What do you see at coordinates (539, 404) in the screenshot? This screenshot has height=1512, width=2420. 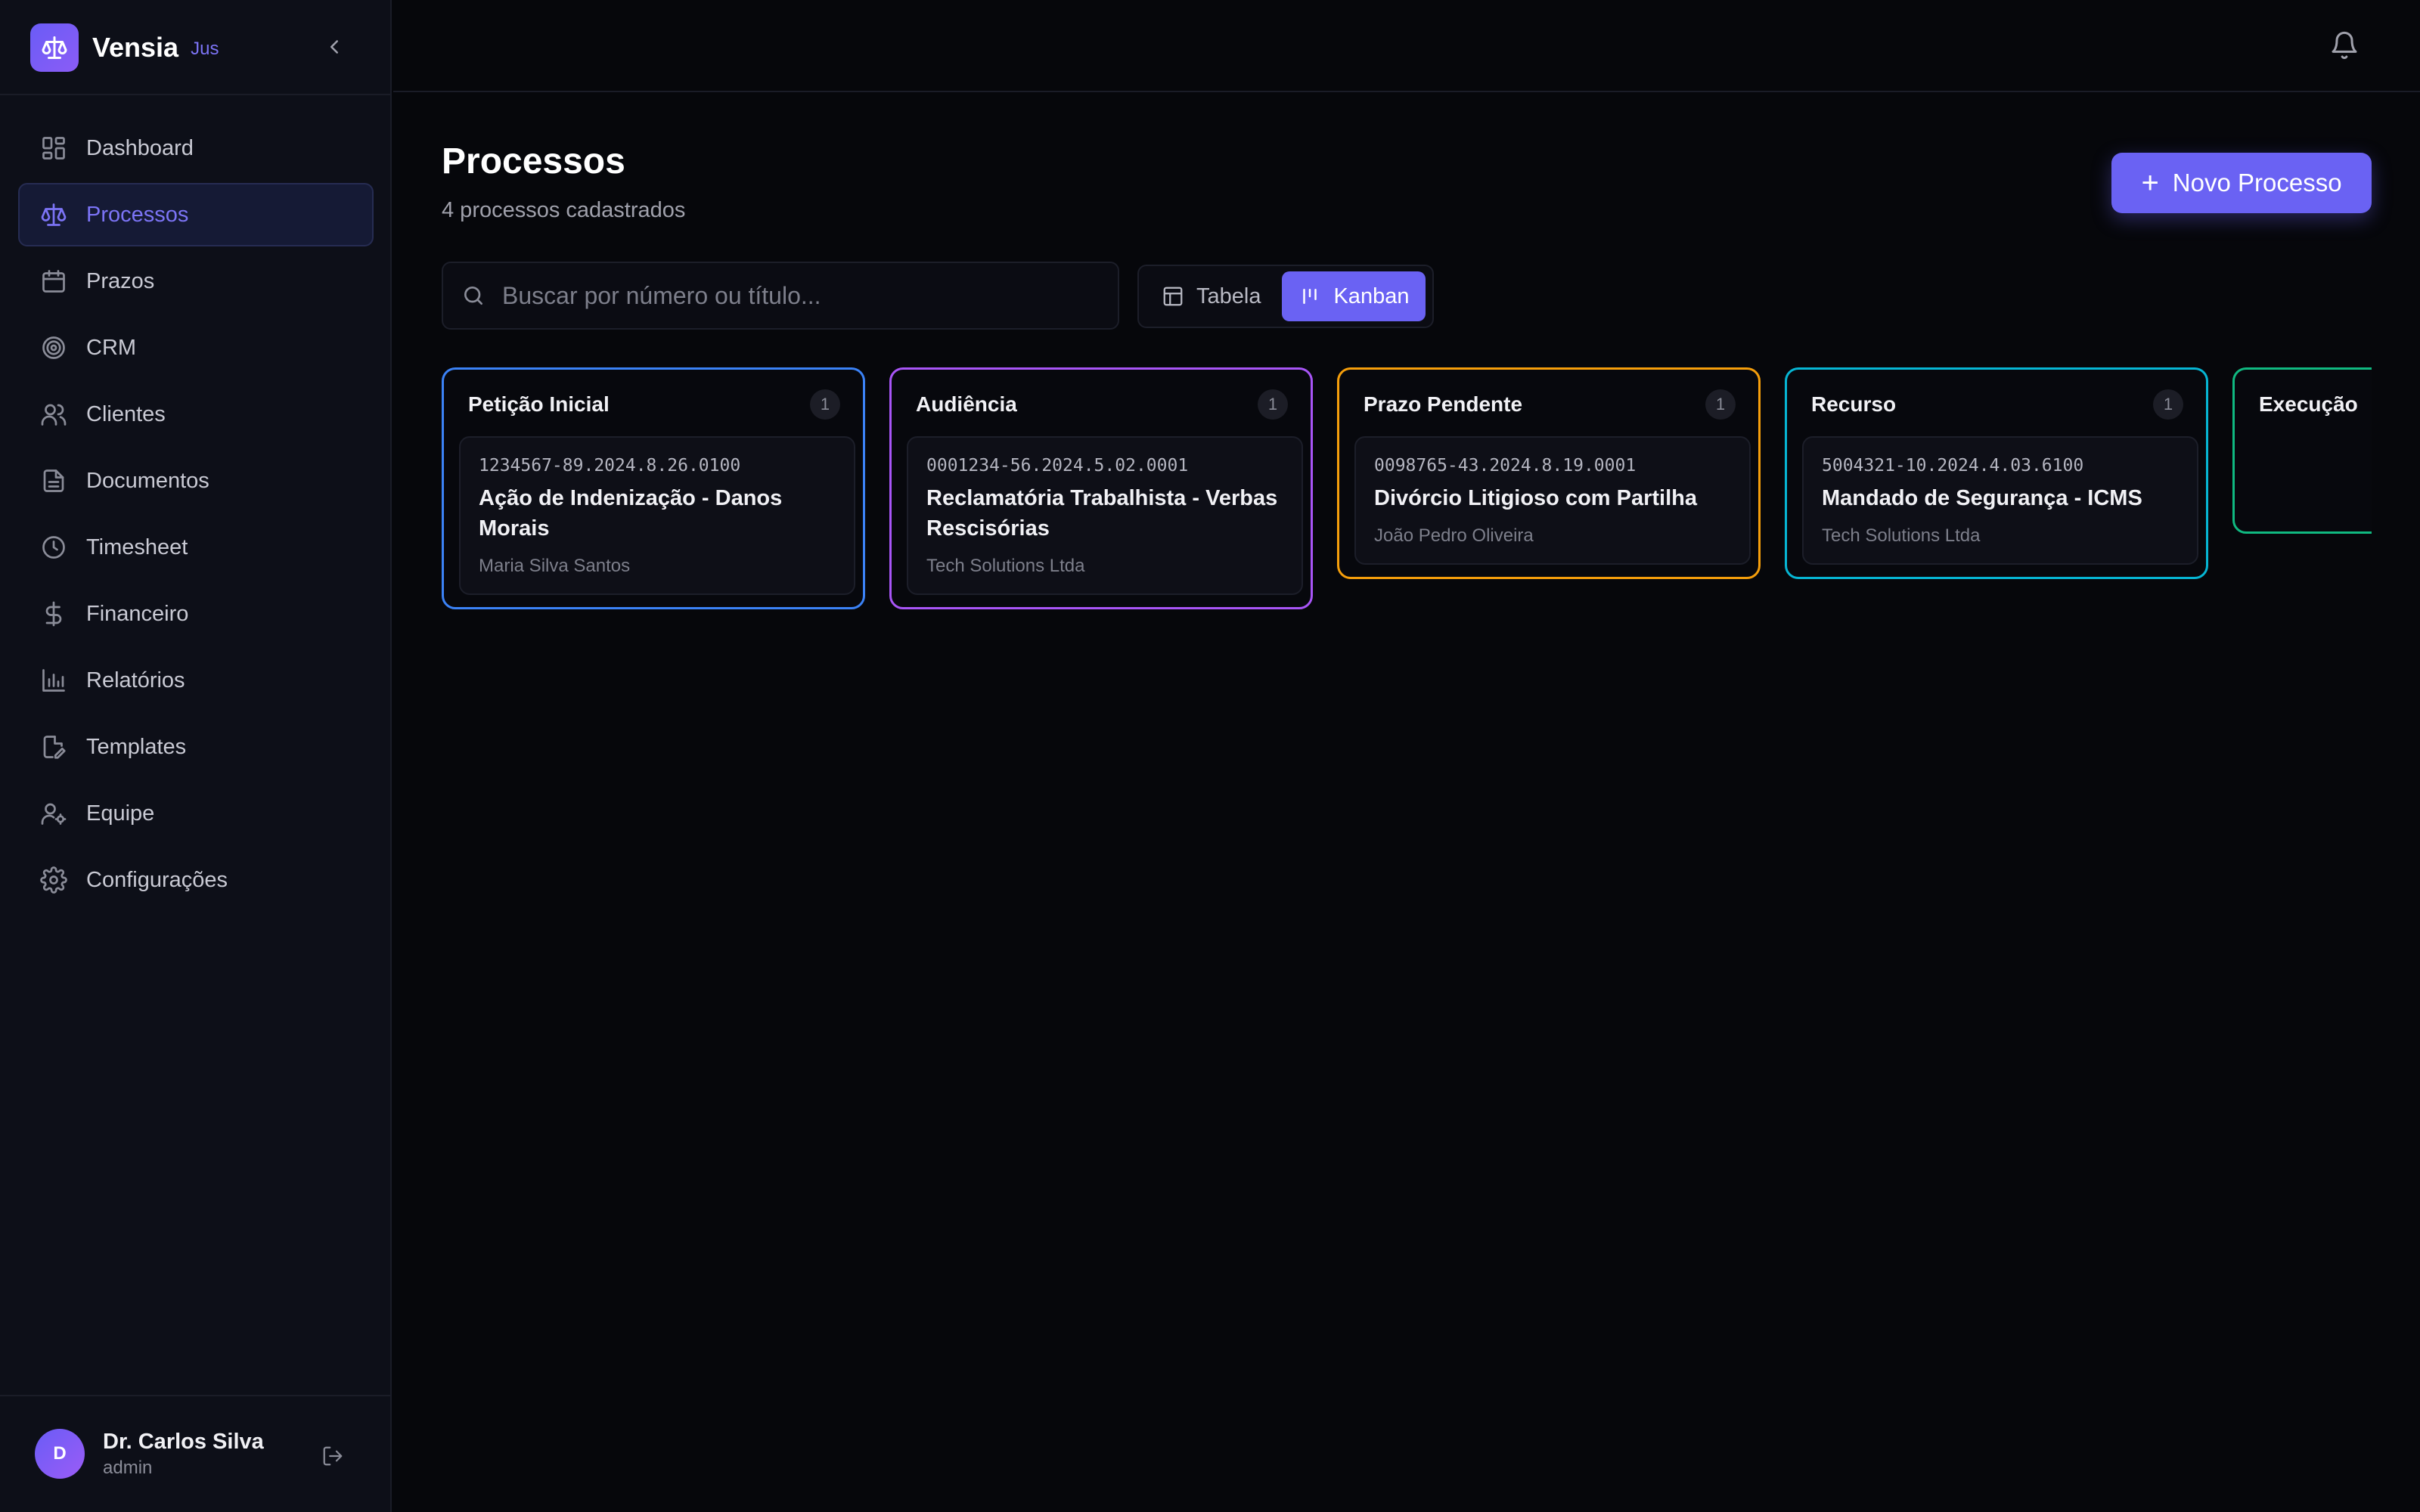 I see `column-title: Petição Inicial` at bounding box center [539, 404].